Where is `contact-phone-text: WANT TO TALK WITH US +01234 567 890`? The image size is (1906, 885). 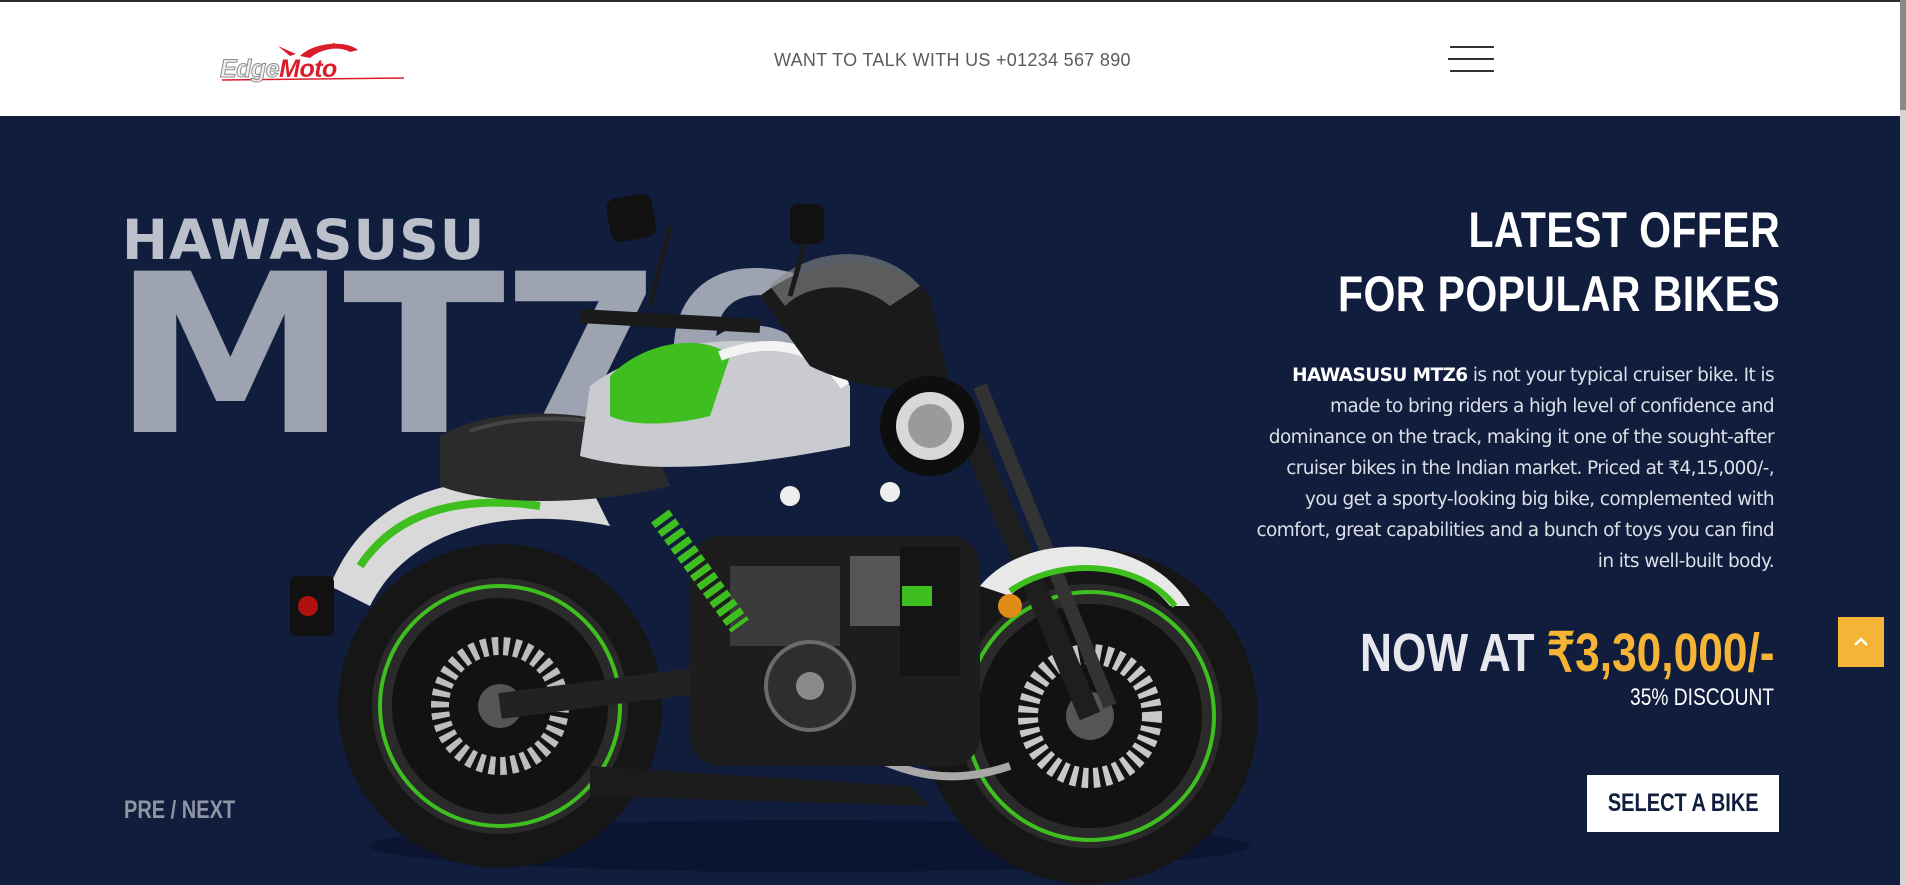
contact-phone-text: WANT TO TALK WITH US +01234 567 890 is located at coordinates (952, 60).